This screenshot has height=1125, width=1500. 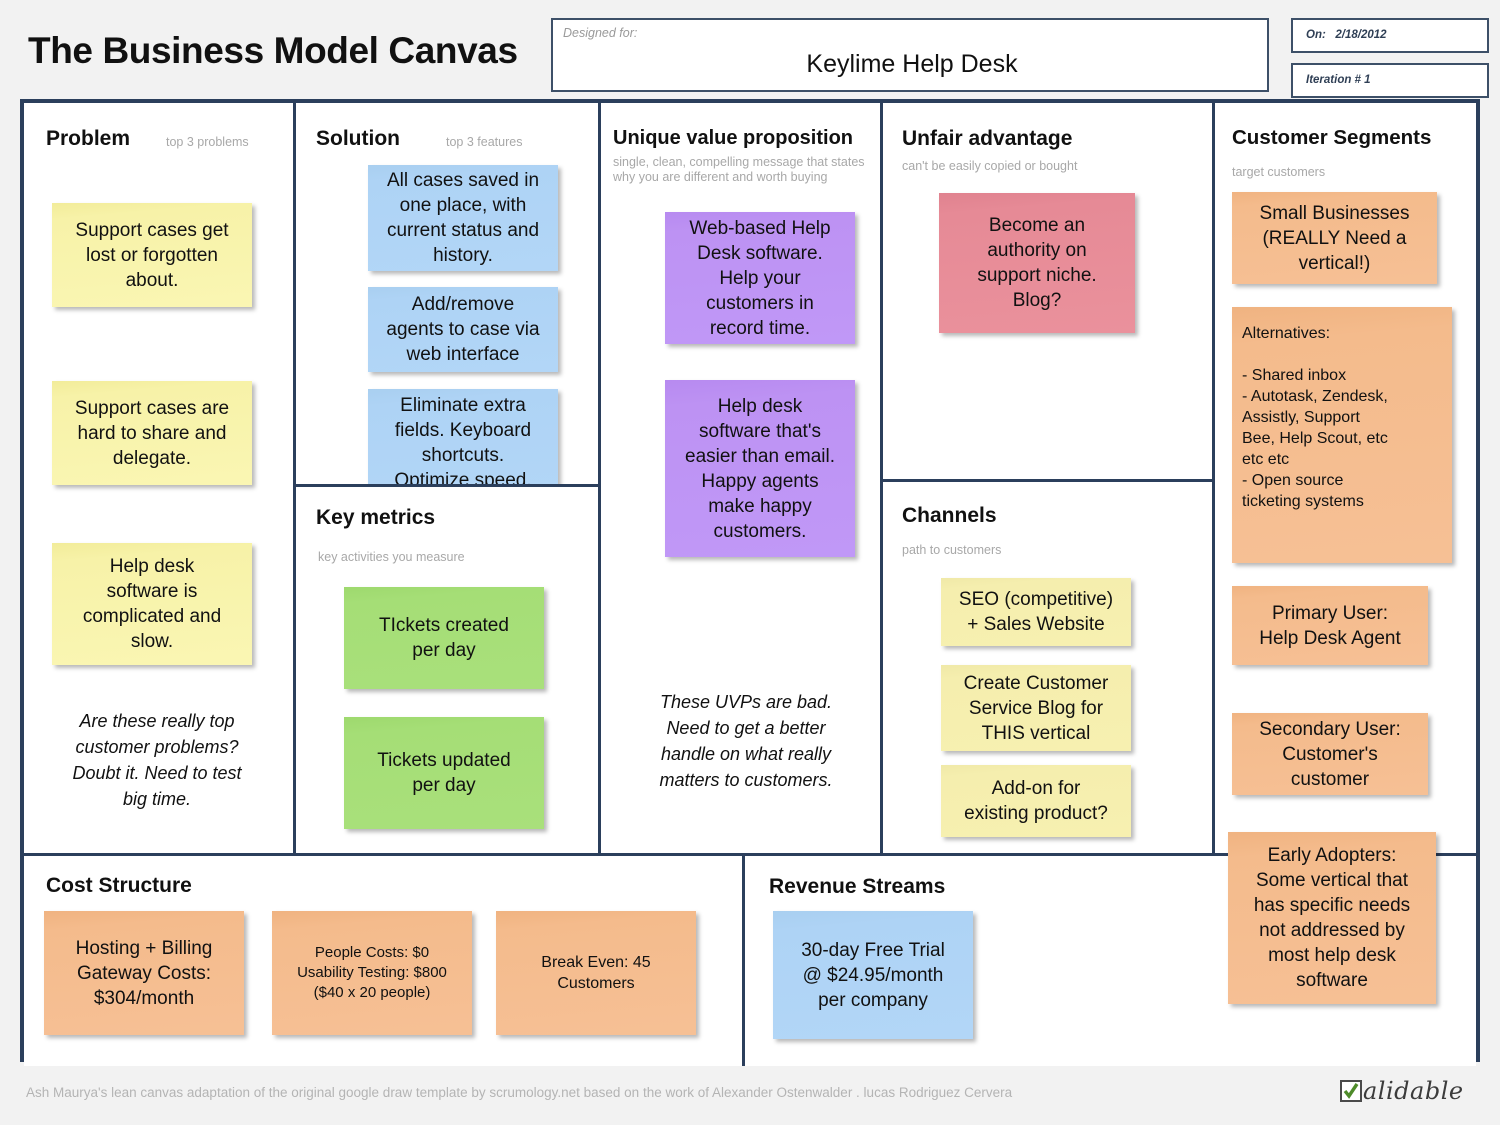 I want to click on sticky-note: Secondary User: Customer's customer, so click(x=1330, y=754).